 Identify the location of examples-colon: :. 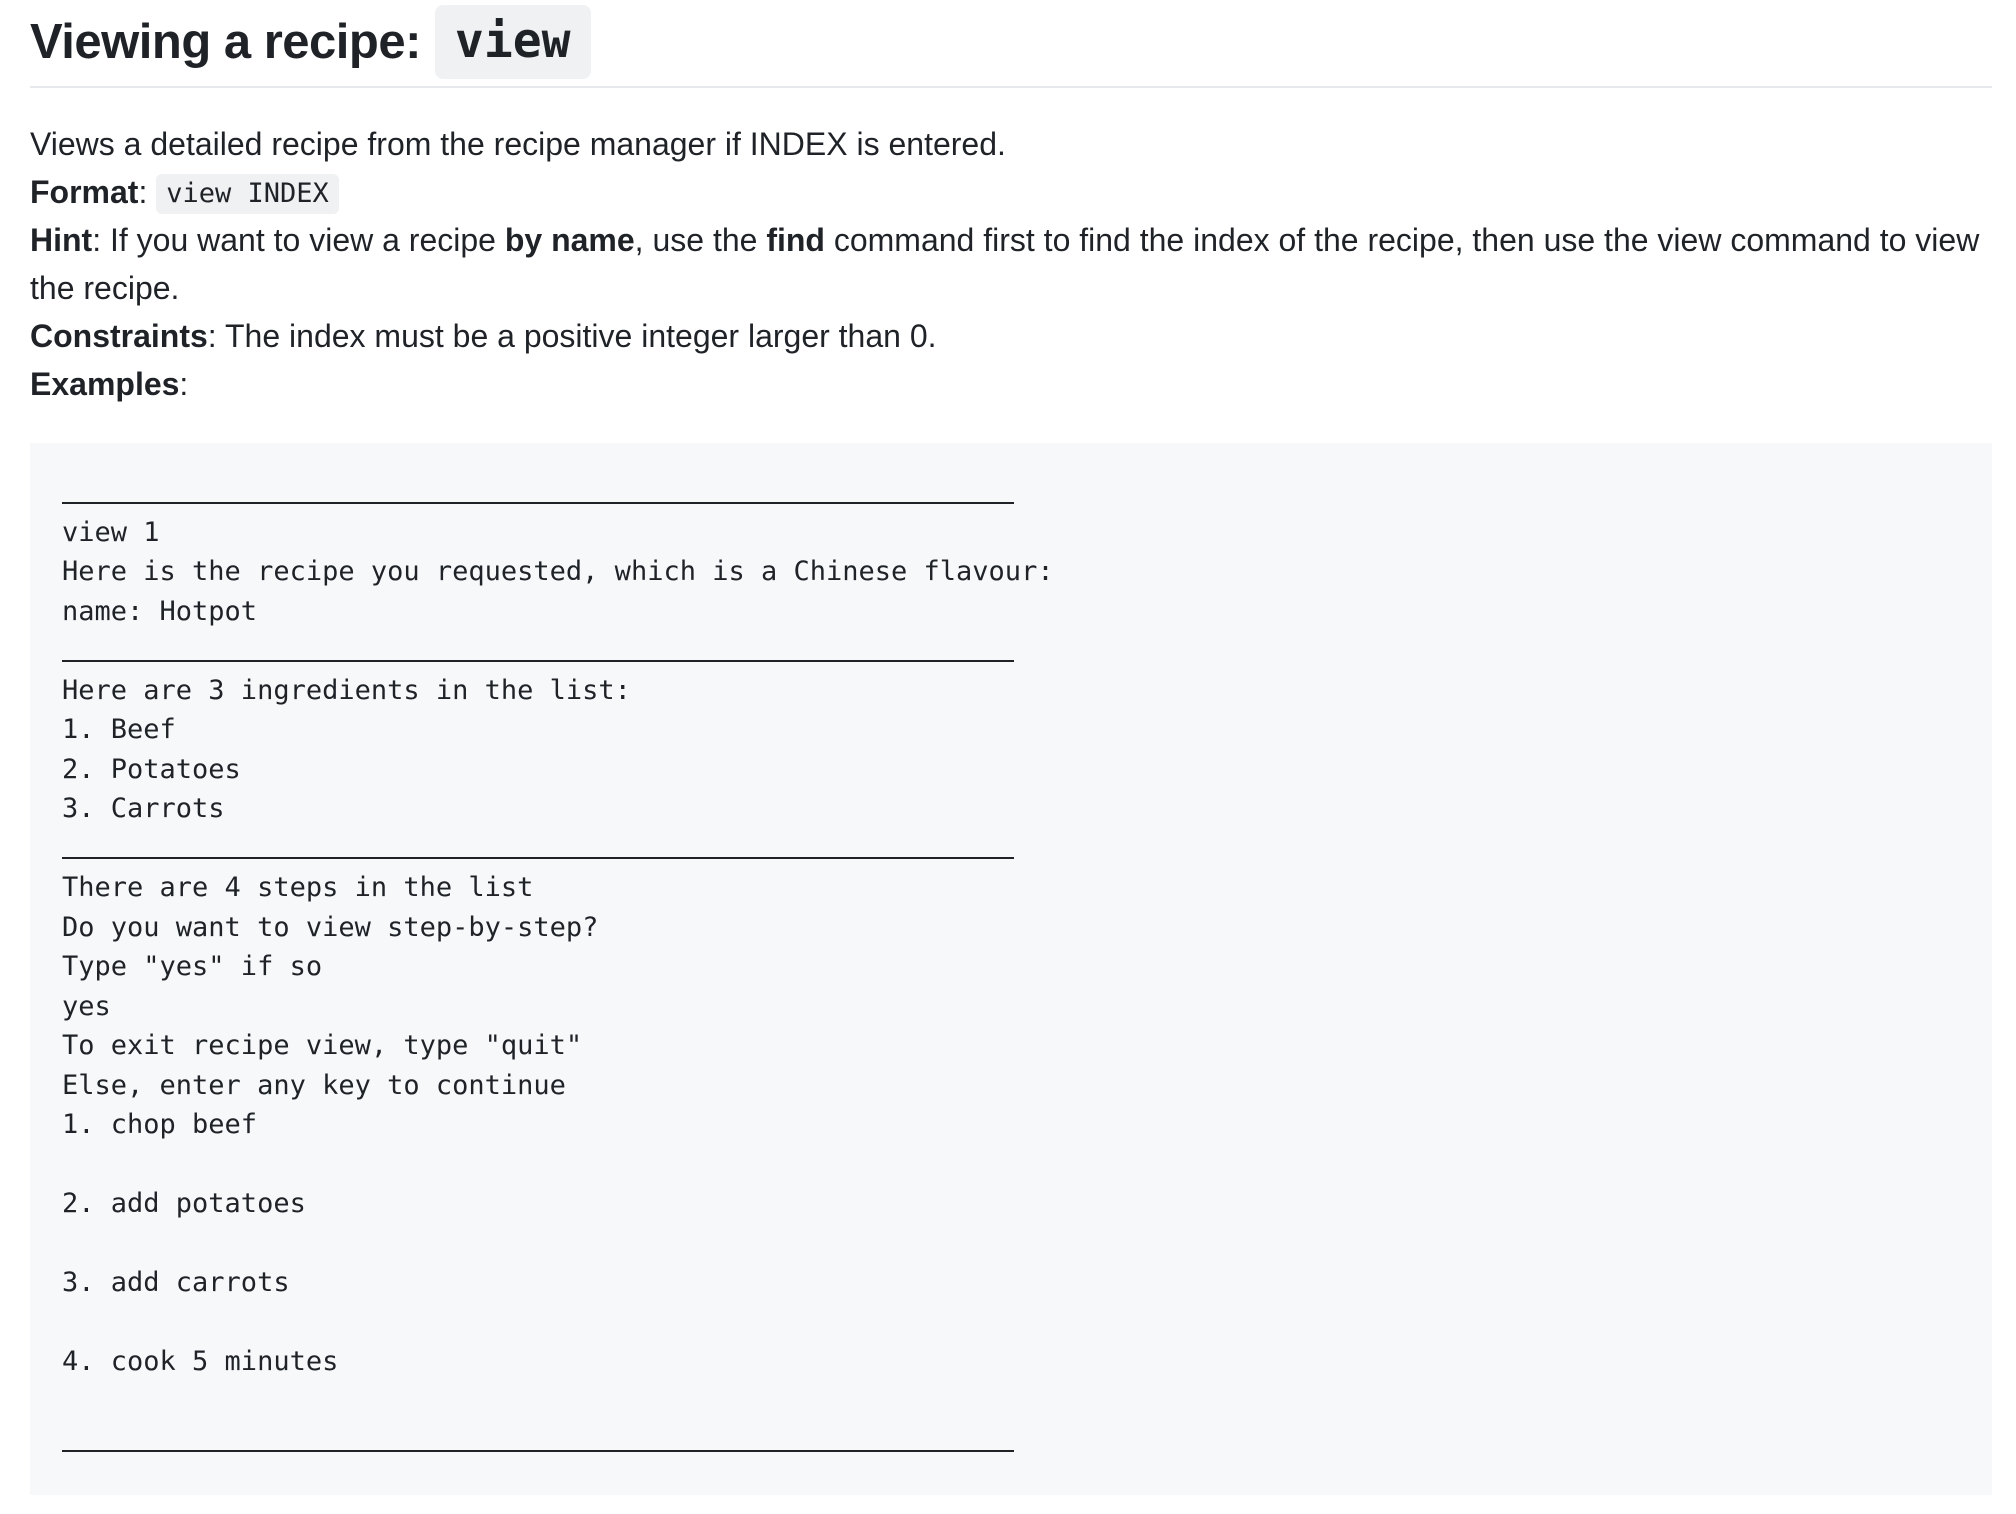
(184, 384).